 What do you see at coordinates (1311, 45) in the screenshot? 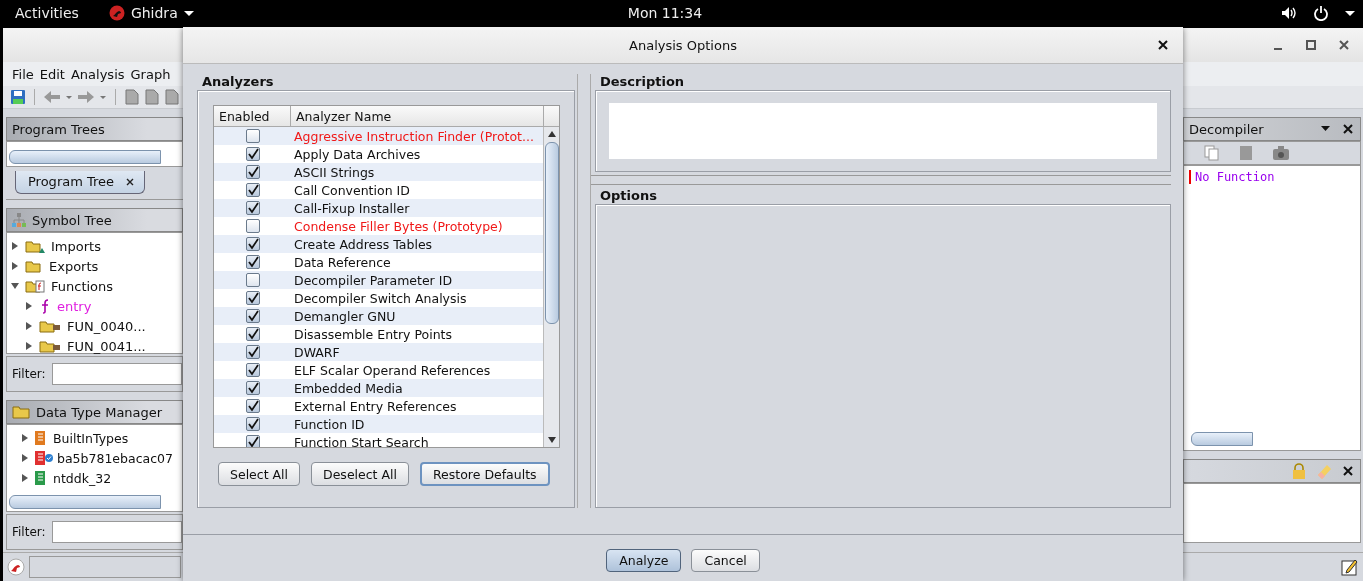
I see `maximize-icon` at bounding box center [1311, 45].